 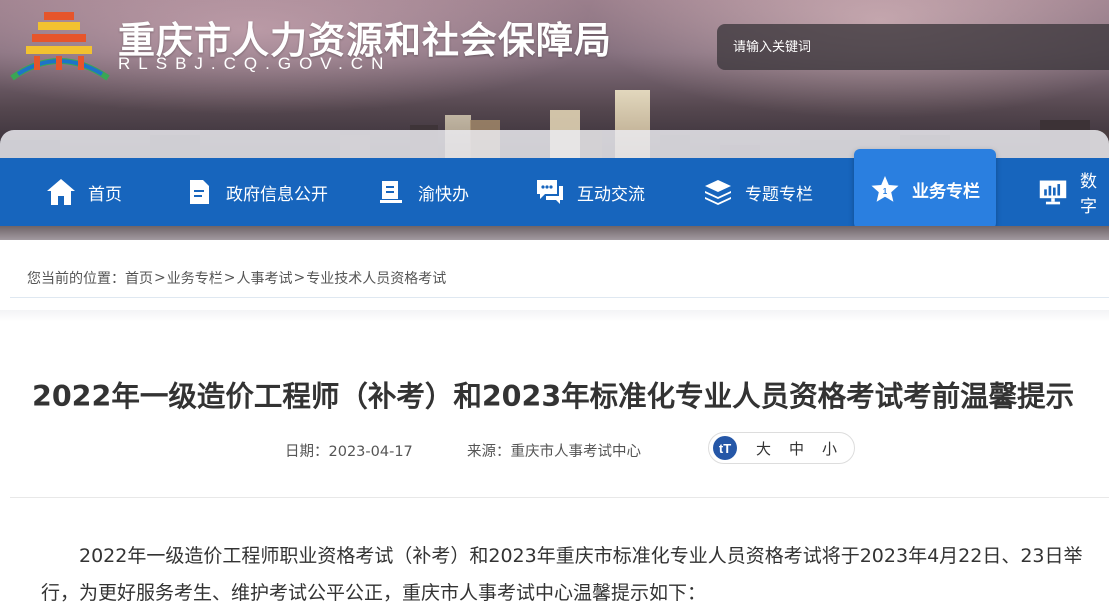 I want to click on breadcrumb-link-business: 业务专栏, so click(x=195, y=278).